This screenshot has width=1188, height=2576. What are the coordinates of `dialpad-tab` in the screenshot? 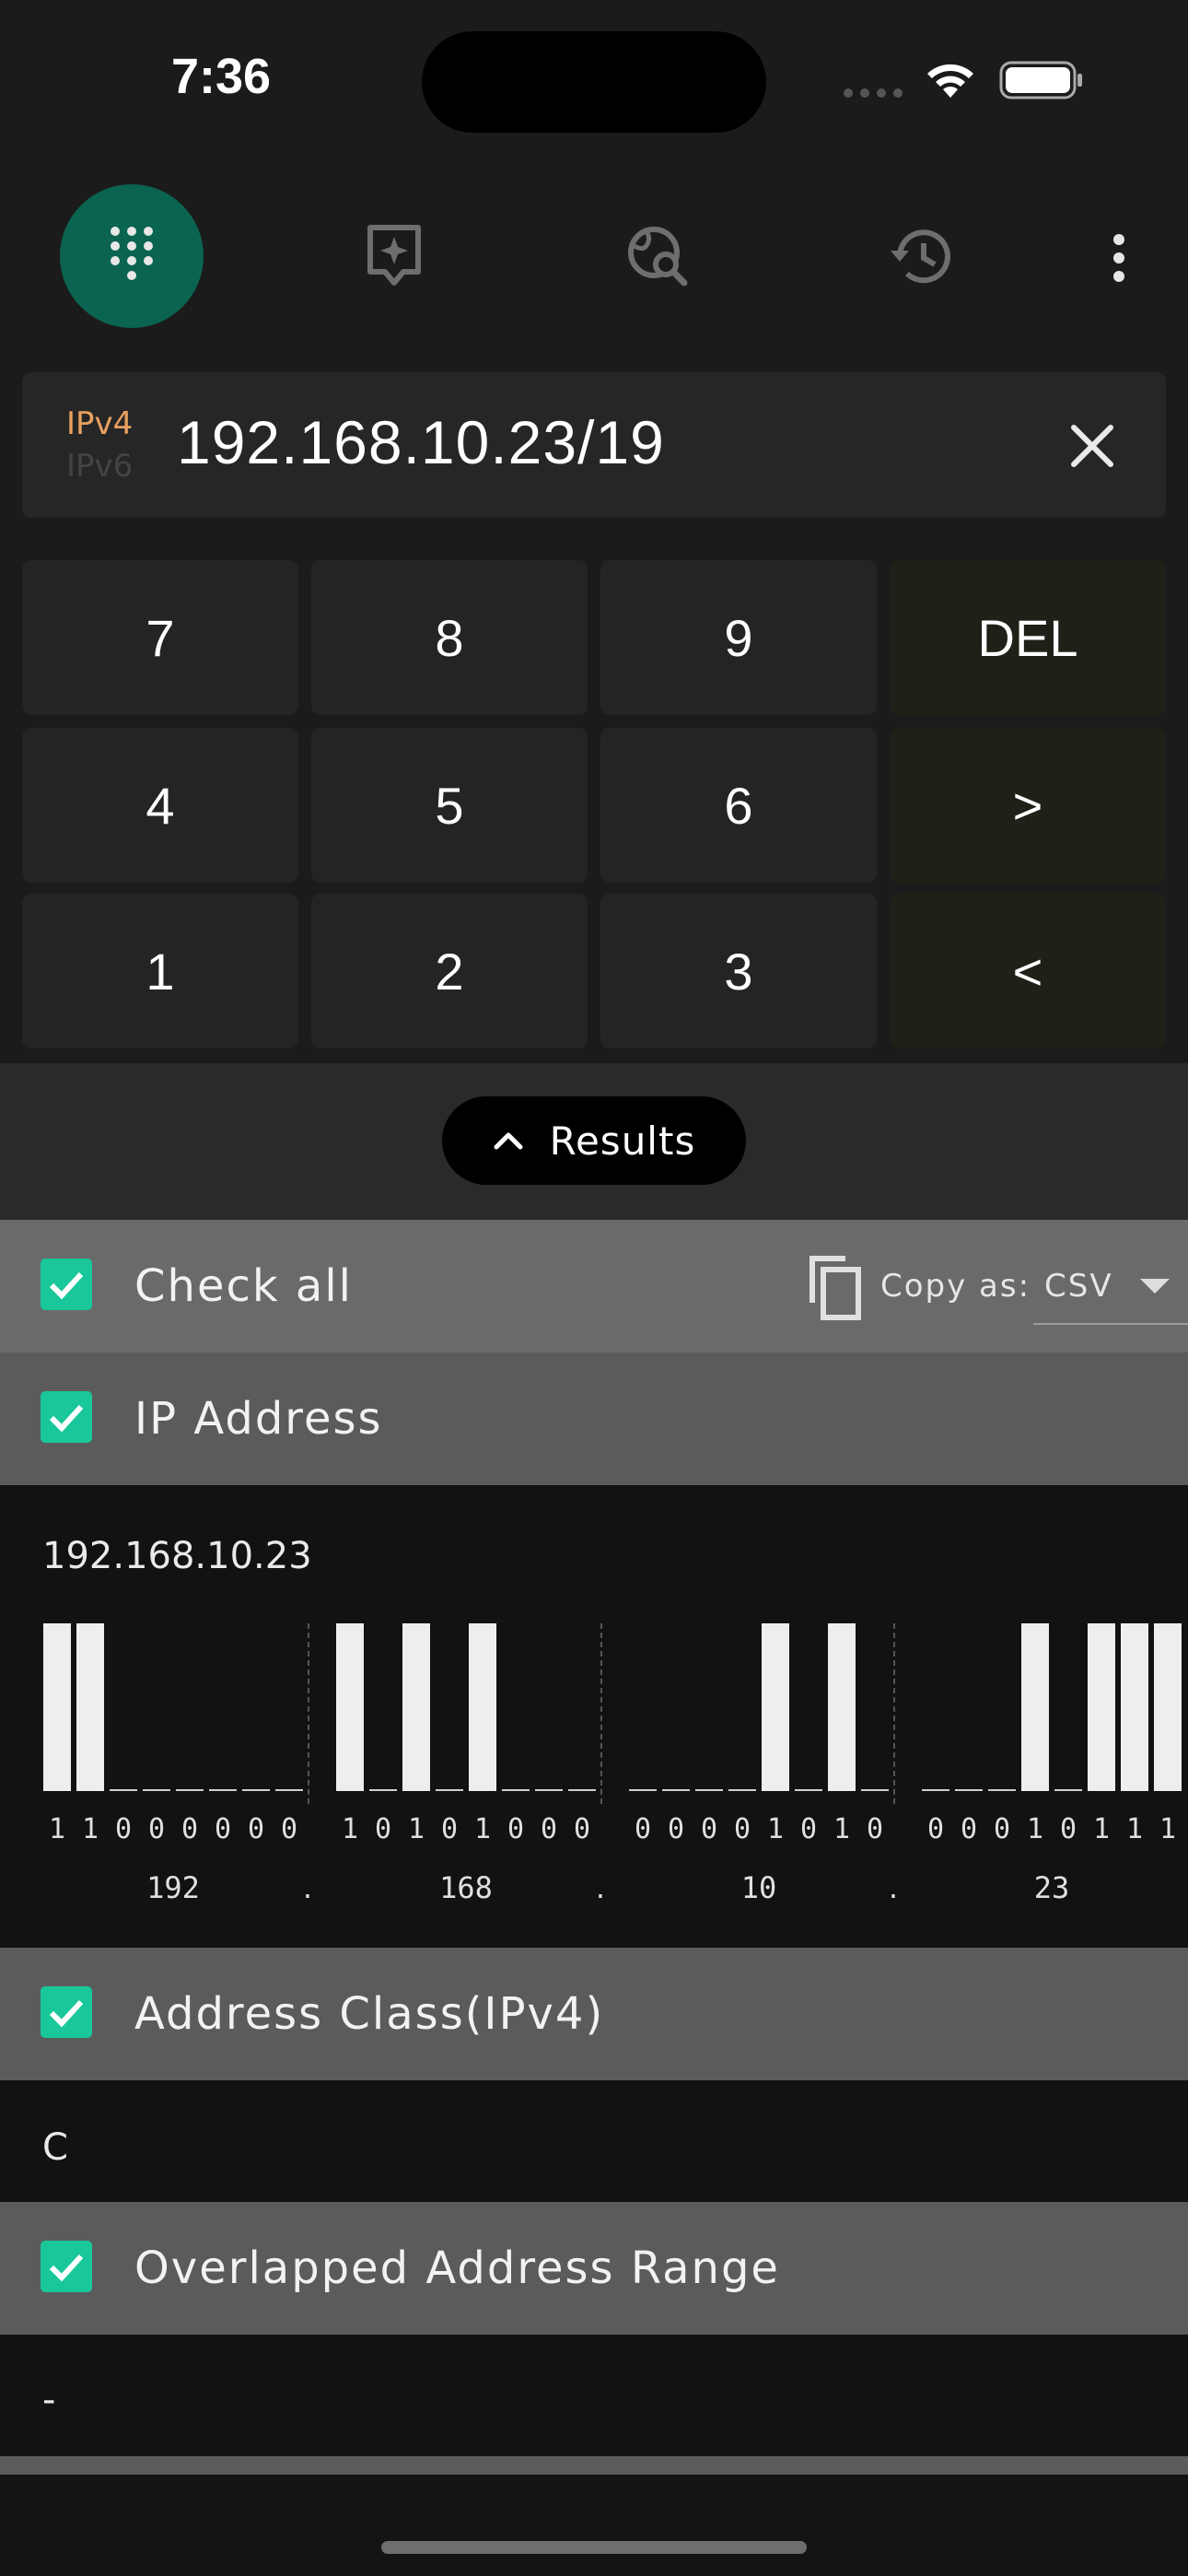 It's located at (132, 256).